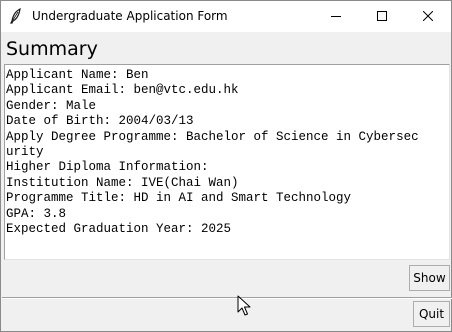 The height and width of the screenshot is (332, 452). I want to click on summary-heading: Summary, so click(52, 49).